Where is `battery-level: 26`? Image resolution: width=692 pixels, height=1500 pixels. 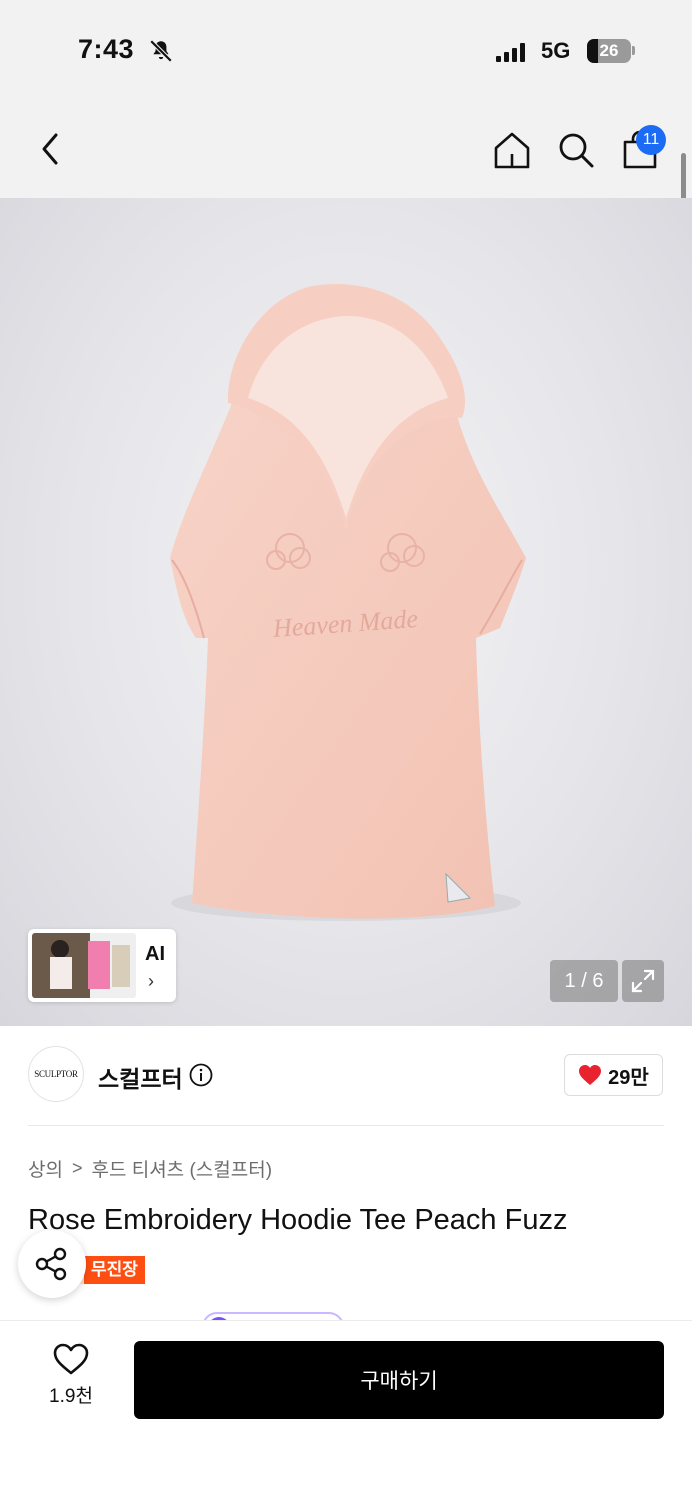
battery-level: 26 is located at coordinates (609, 50).